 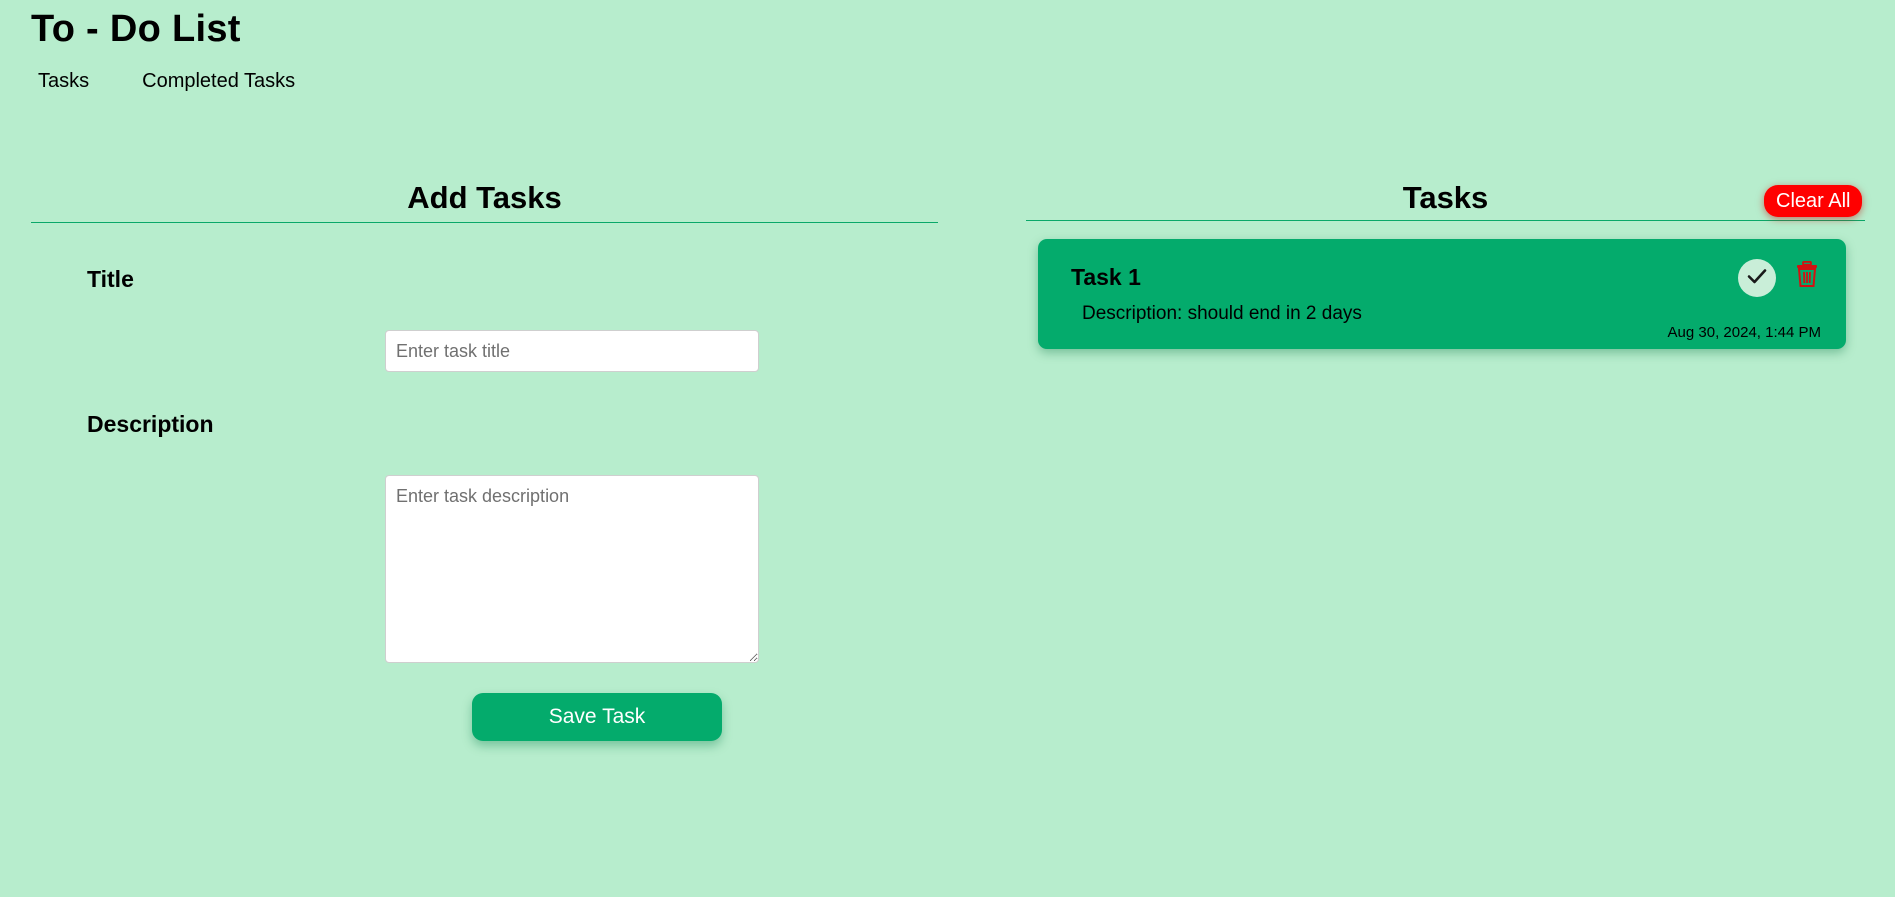 I want to click on delete-task-button, so click(x=1807, y=276).